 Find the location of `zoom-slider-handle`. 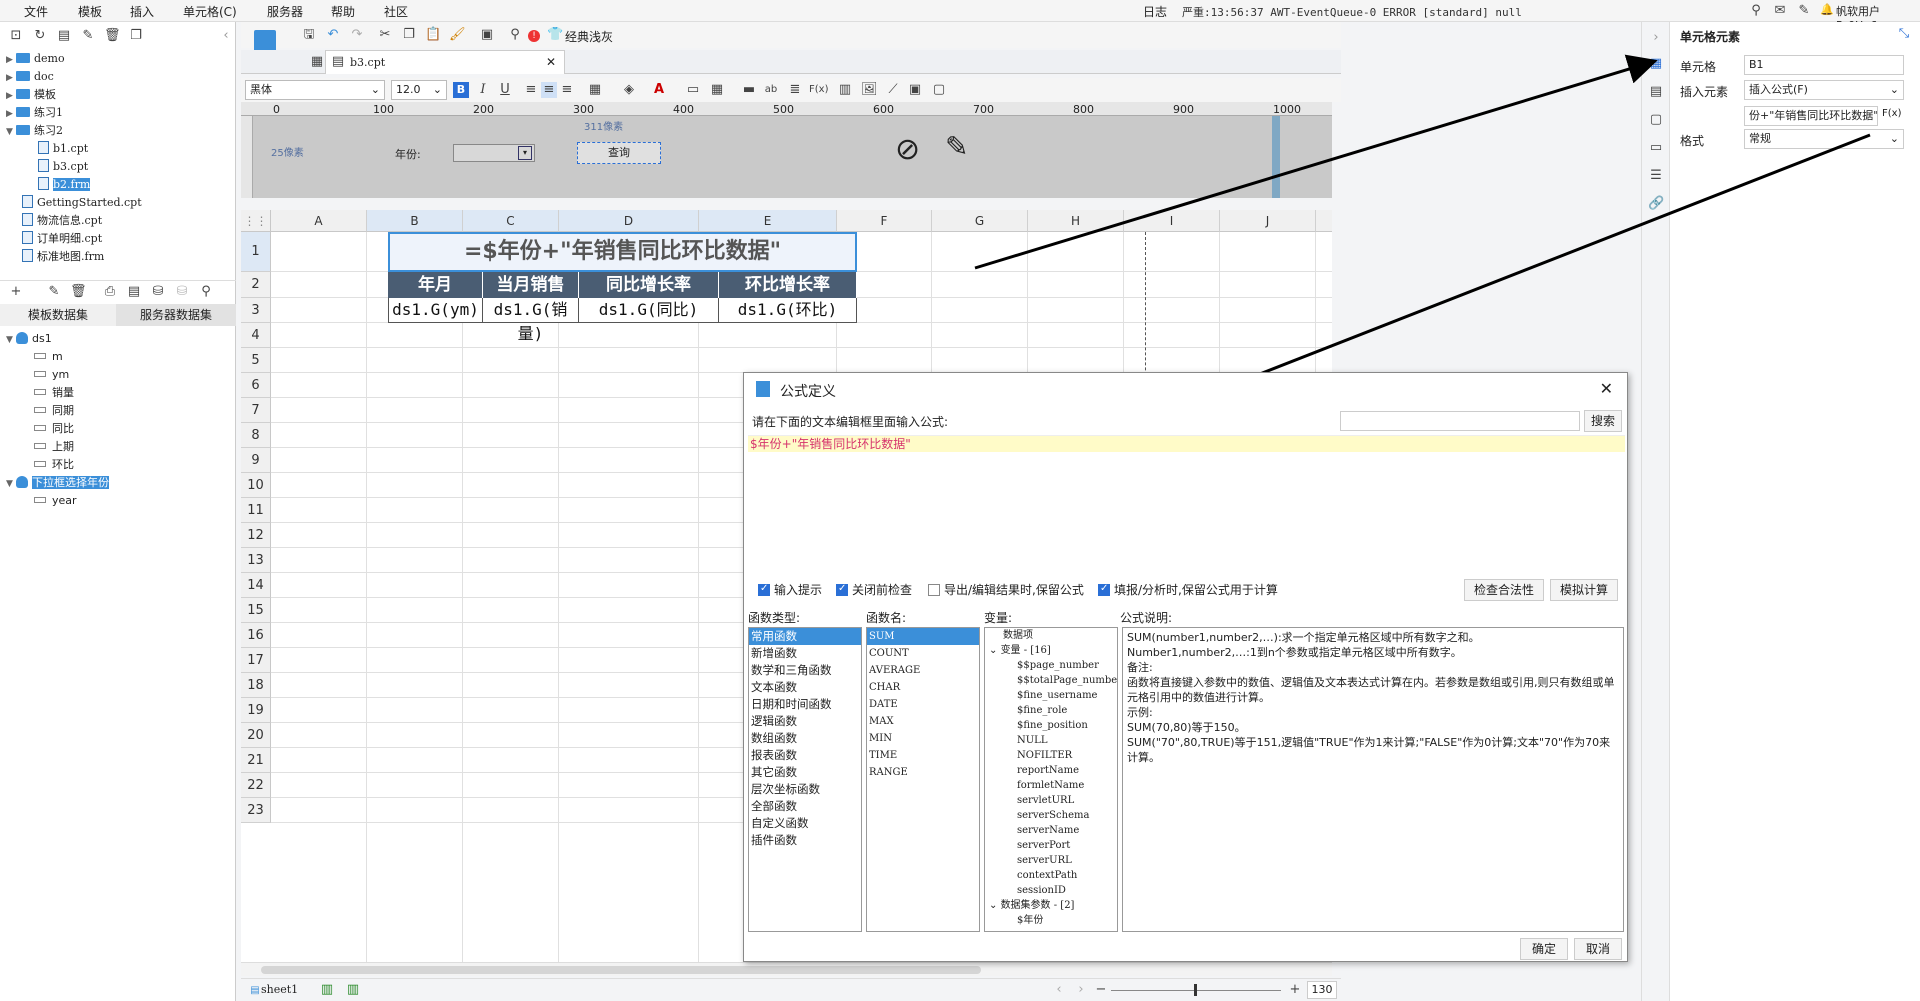

zoom-slider-handle is located at coordinates (1195, 990).